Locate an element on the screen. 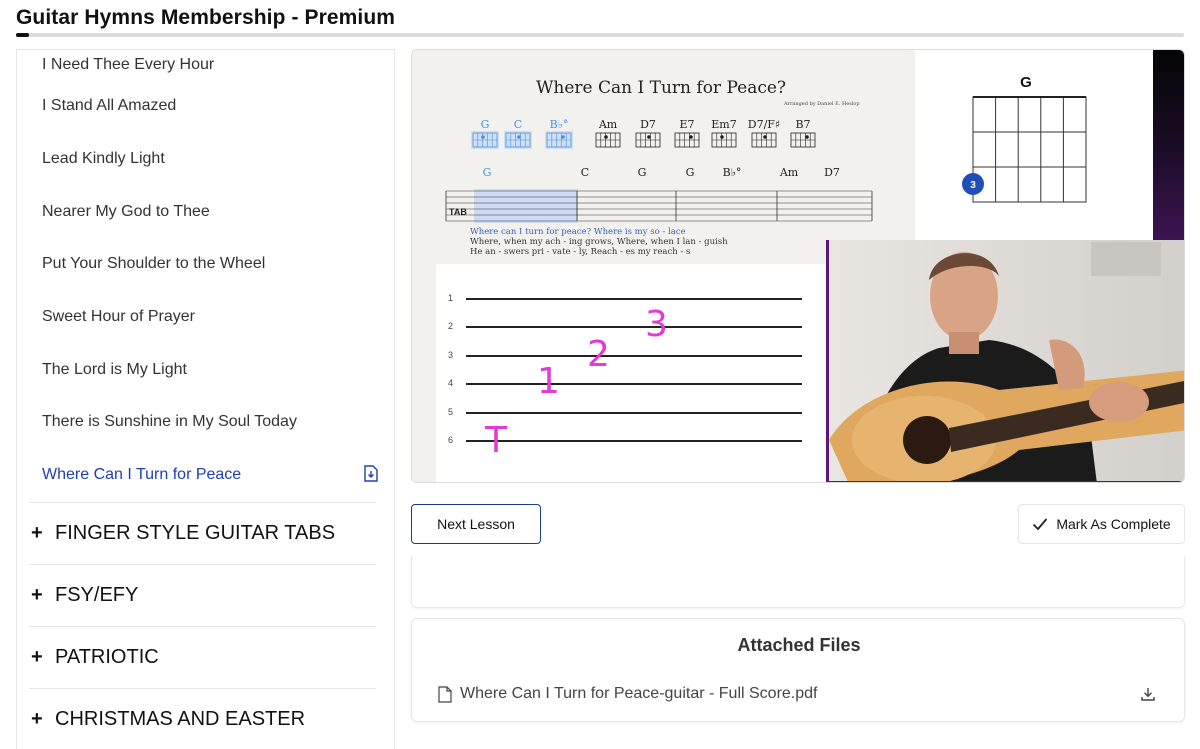 The image size is (1200, 749). lesson-item: Sweet Hour of Prayer is located at coordinates (205, 317).